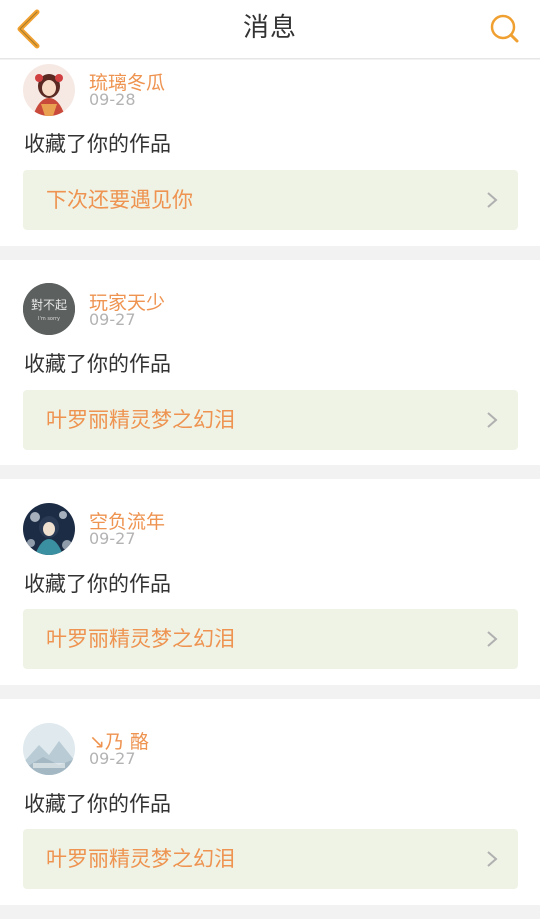 The height and width of the screenshot is (919, 540). What do you see at coordinates (270, 200) in the screenshot?
I see `work-link: 下次还要遇见你` at bounding box center [270, 200].